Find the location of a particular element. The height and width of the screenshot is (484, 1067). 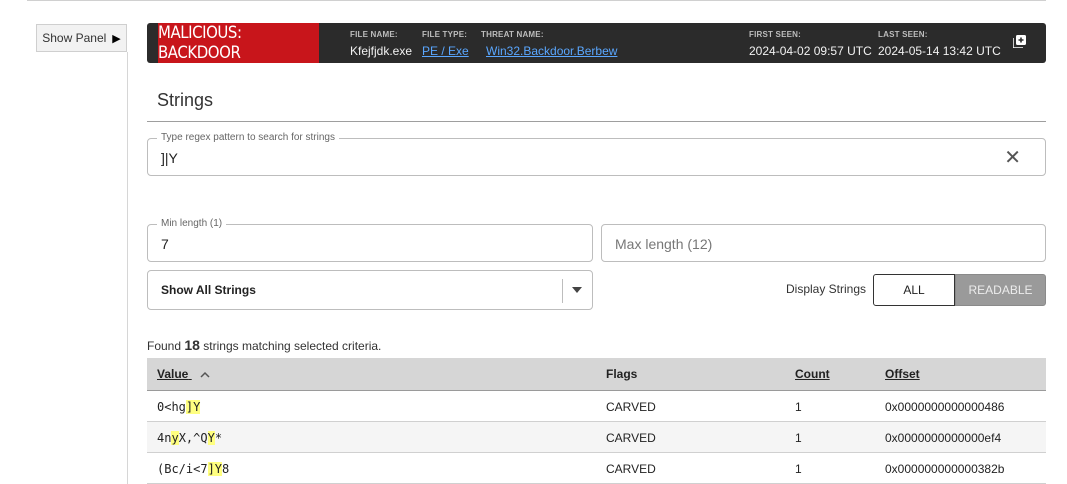

file-type-label: FILE TYPE: is located at coordinates (445, 34).